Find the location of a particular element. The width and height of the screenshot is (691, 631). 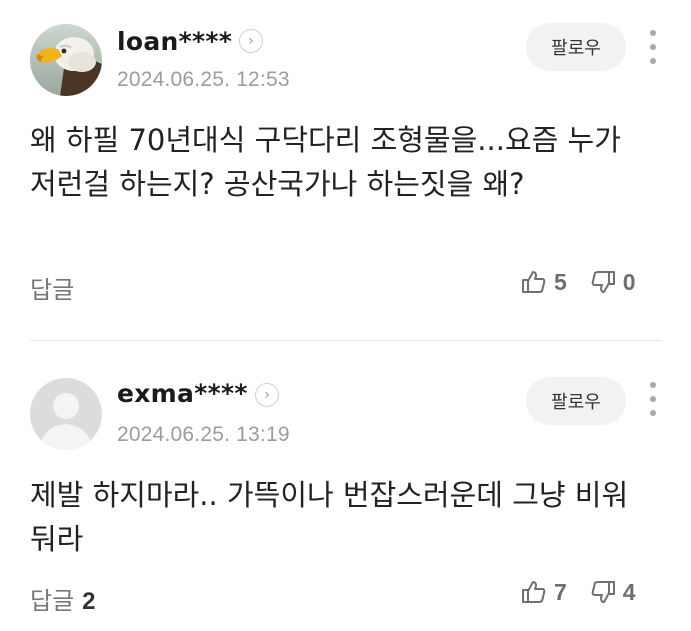

default-user-avatar-icon is located at coordinates (66, 414).